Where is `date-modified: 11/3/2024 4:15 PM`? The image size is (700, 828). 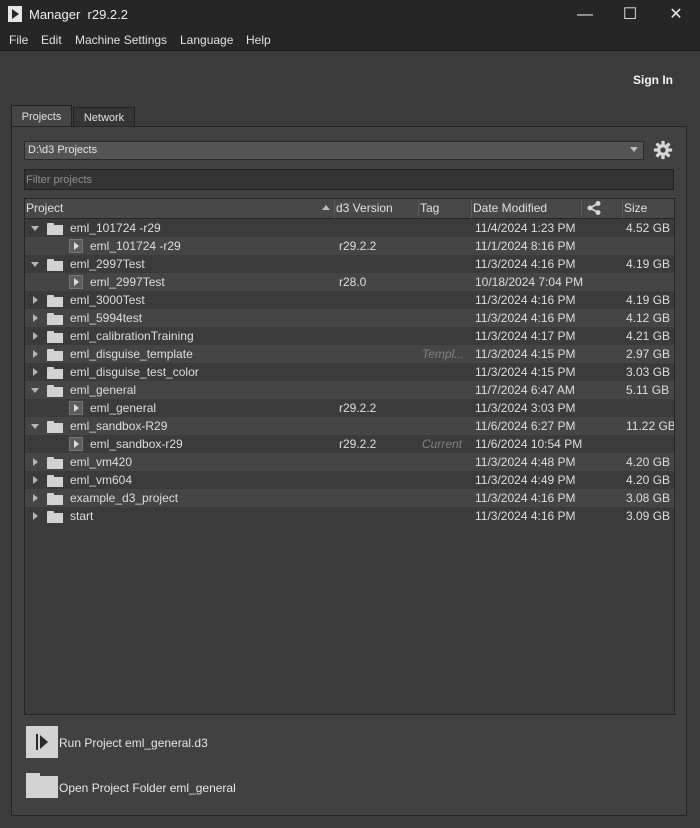 date-modified: 11/3/2024 4:15 PM is located at coordinates (525, 372).